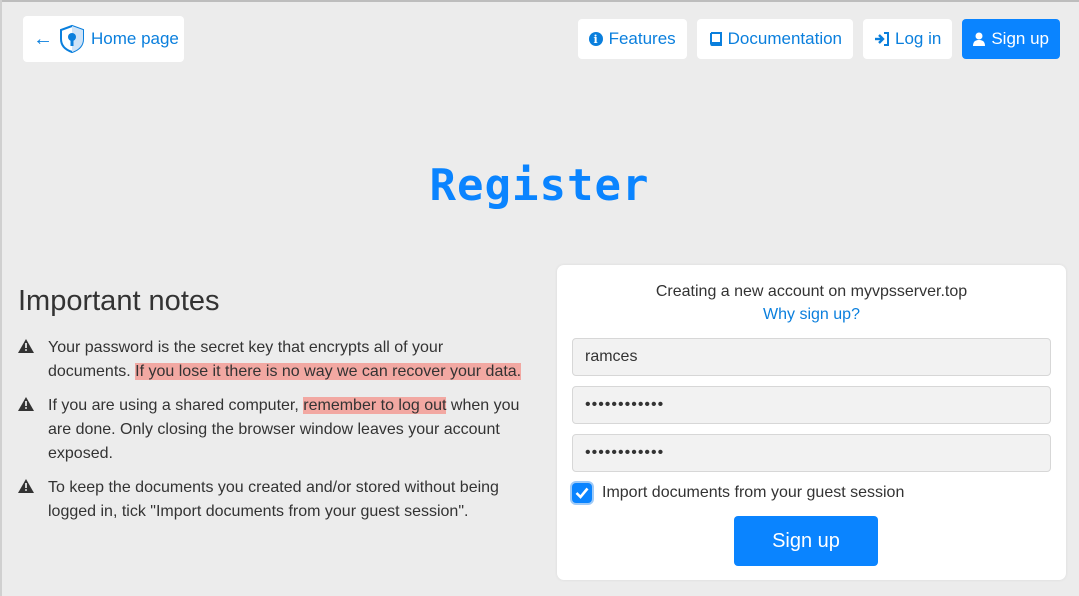 This screenshot has height=596, width=1079. Describe the element at coordinates (979, 39) in the screenshot. I see `user-icon` at that location.